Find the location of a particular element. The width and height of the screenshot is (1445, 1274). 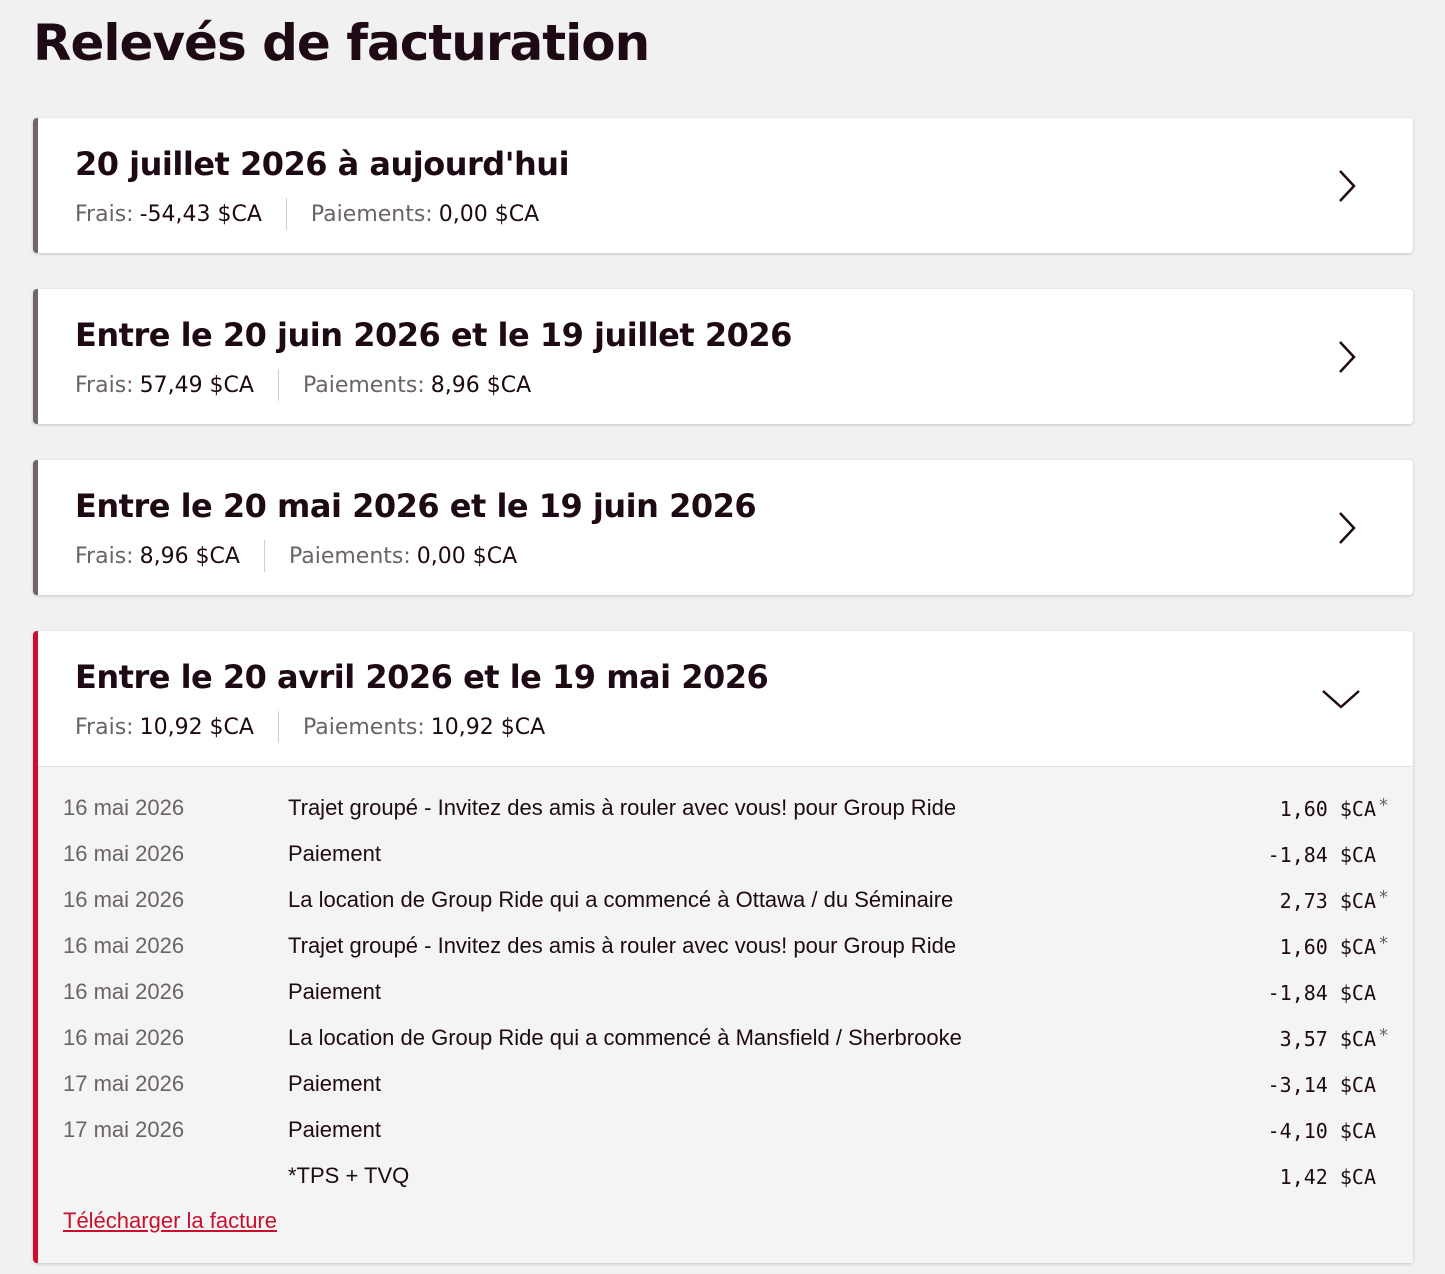

statement-summary: Frais: 8,96 $CA Paiements: 0,00 $CA is located at coordinates (296, 556).